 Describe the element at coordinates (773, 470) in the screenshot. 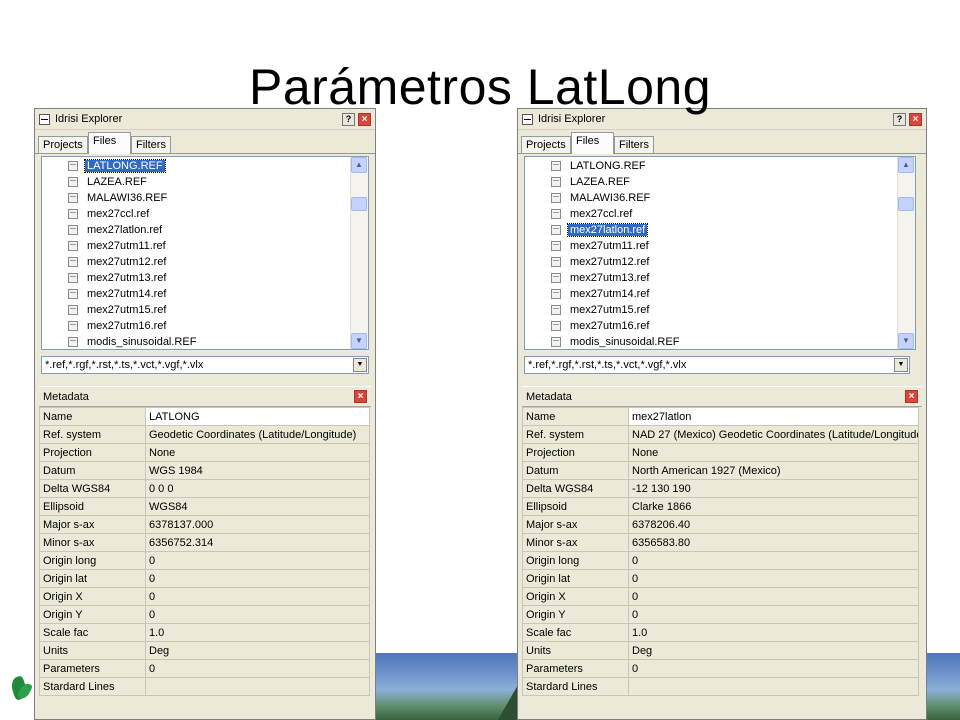

I see `metadata-value: North American 1927 (Mexico)` at that location.